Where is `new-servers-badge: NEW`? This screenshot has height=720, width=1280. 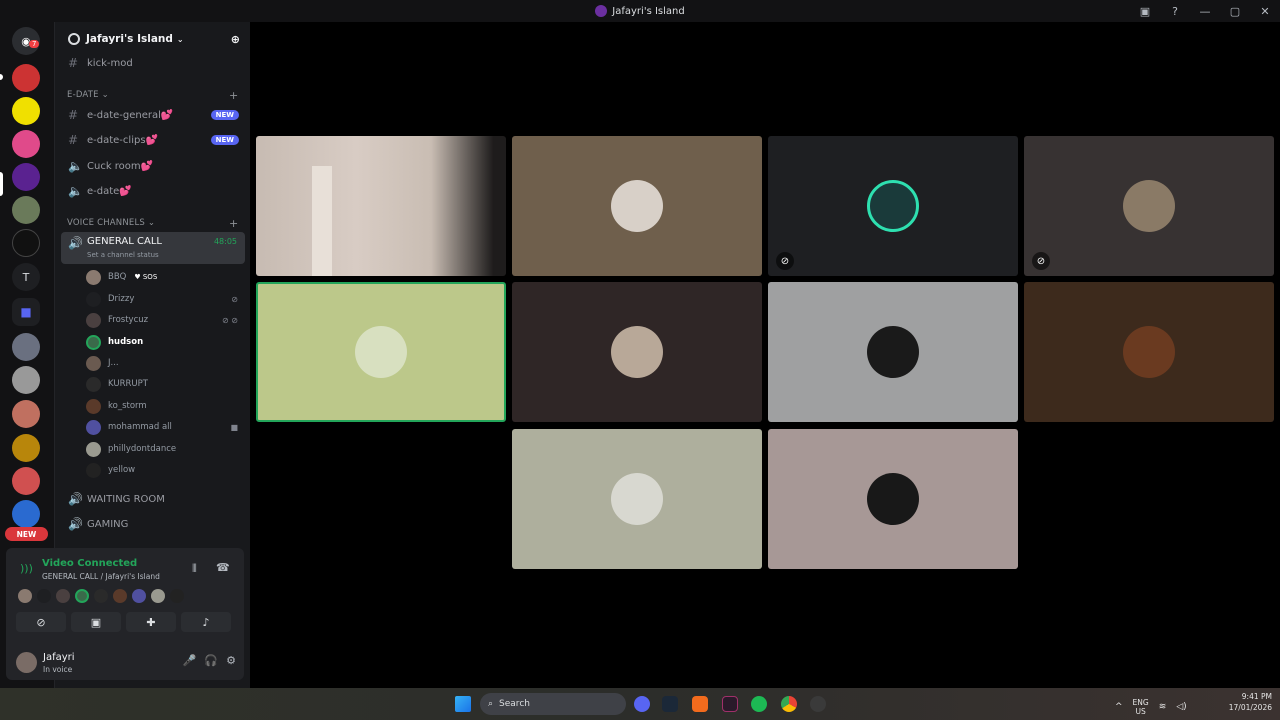 new-servers-badge: NEW is located at coordinates (26, 534).